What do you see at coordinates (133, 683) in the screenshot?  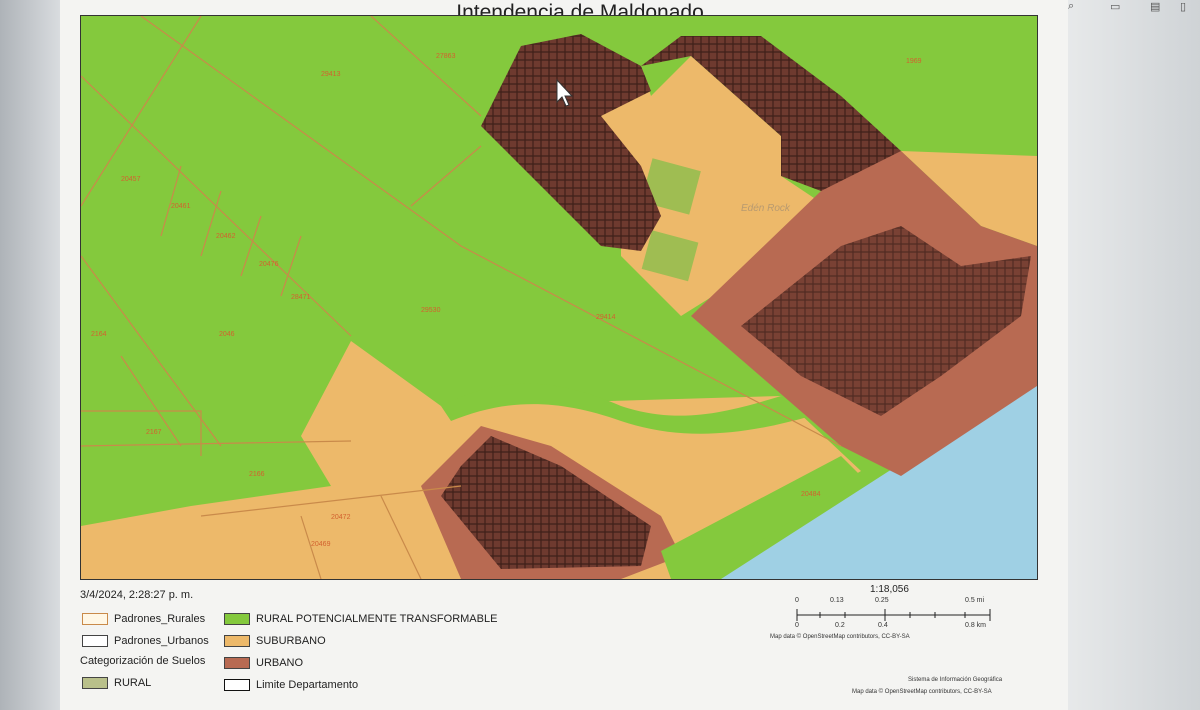 I see `legend-label: RURAL` at bounding box center [133, 683].